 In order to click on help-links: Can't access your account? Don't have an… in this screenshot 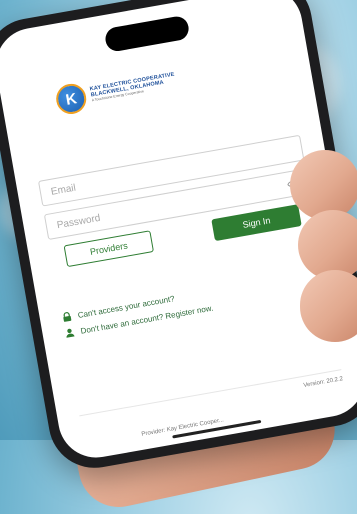, I will do `click(194, 303)`.